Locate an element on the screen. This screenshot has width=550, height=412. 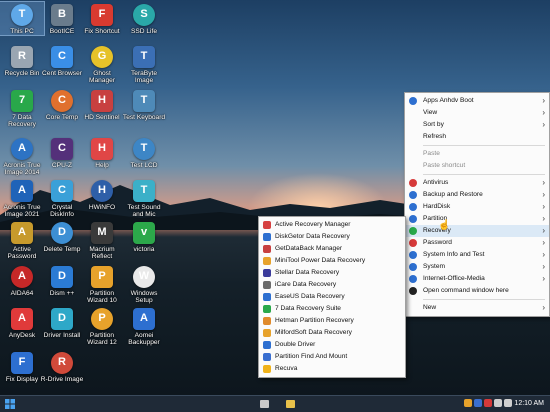
password-icon is located at coordinates (413, 243).